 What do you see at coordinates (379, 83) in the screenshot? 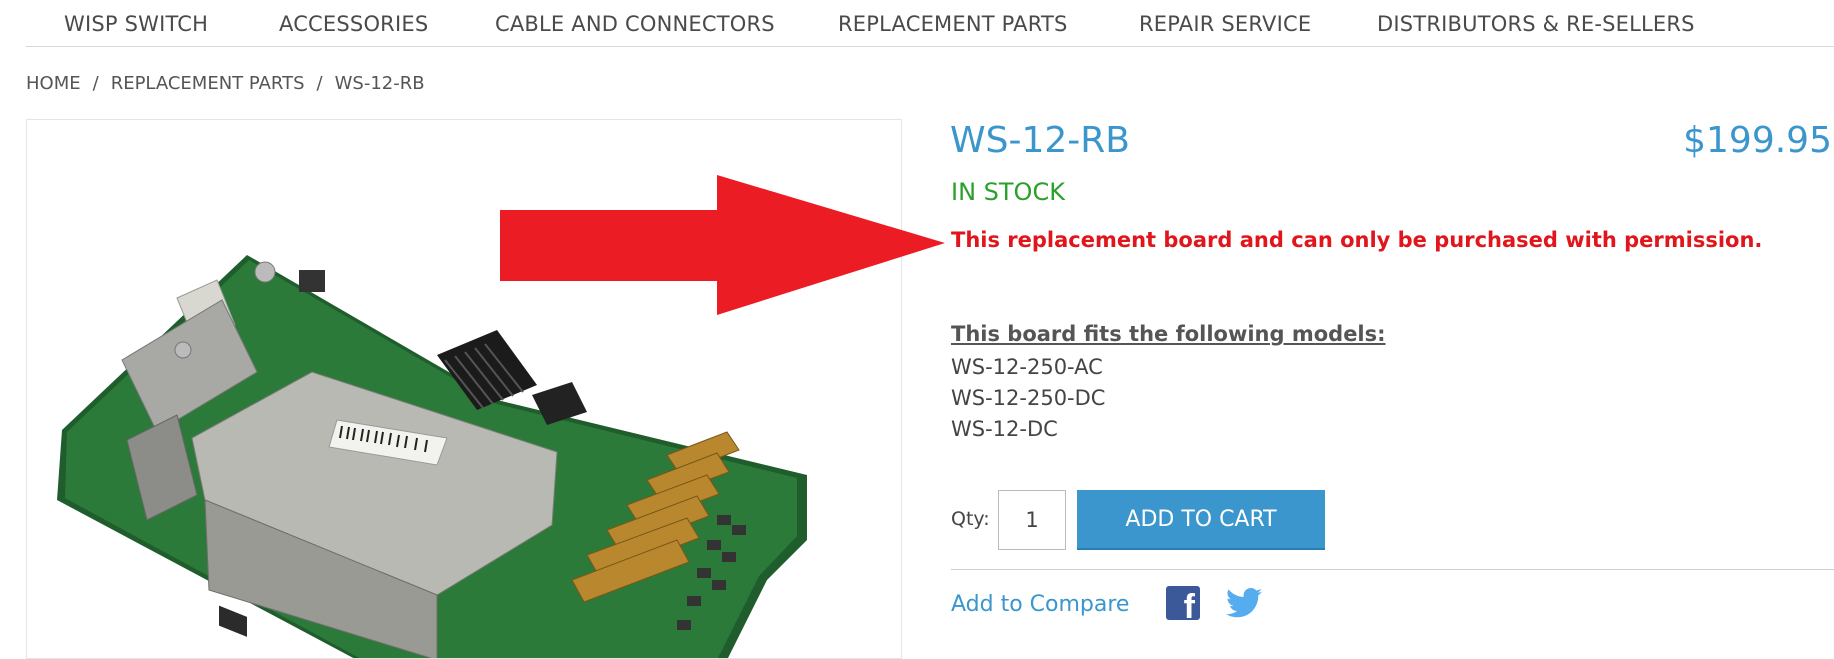
I see `breadcrumb-current: WS-12-RB` at bounding box center [379, 83].